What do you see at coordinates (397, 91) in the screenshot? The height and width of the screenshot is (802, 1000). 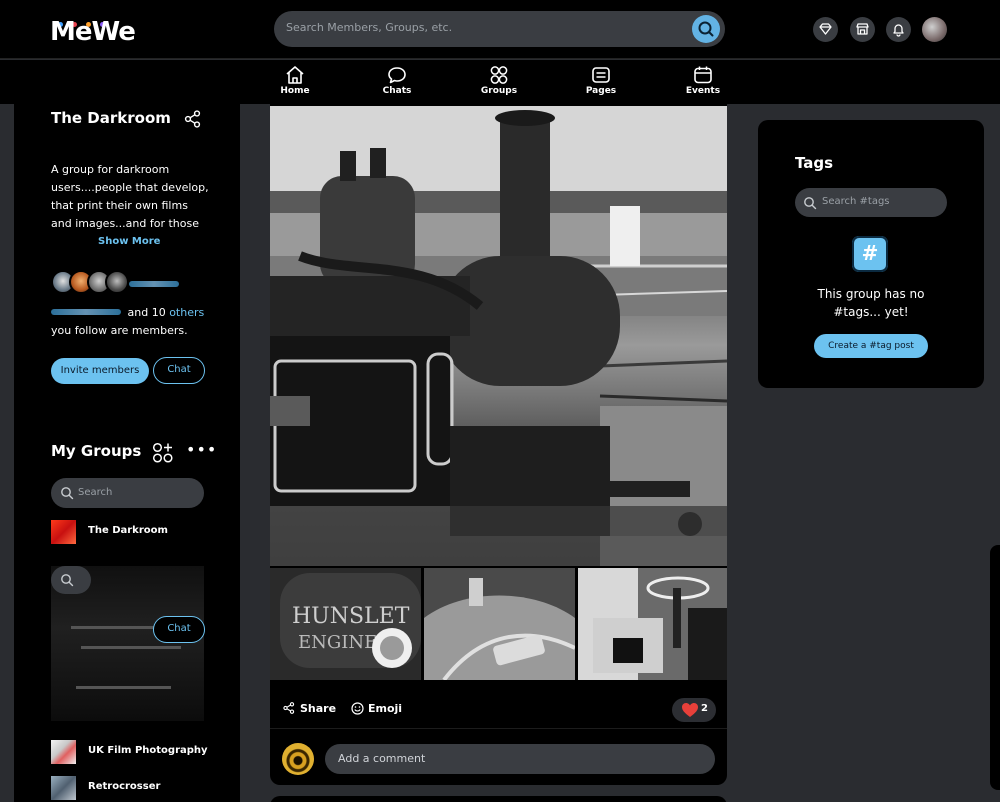 I see `nav-chats-label: Chats` at bounding box center [397, 91].